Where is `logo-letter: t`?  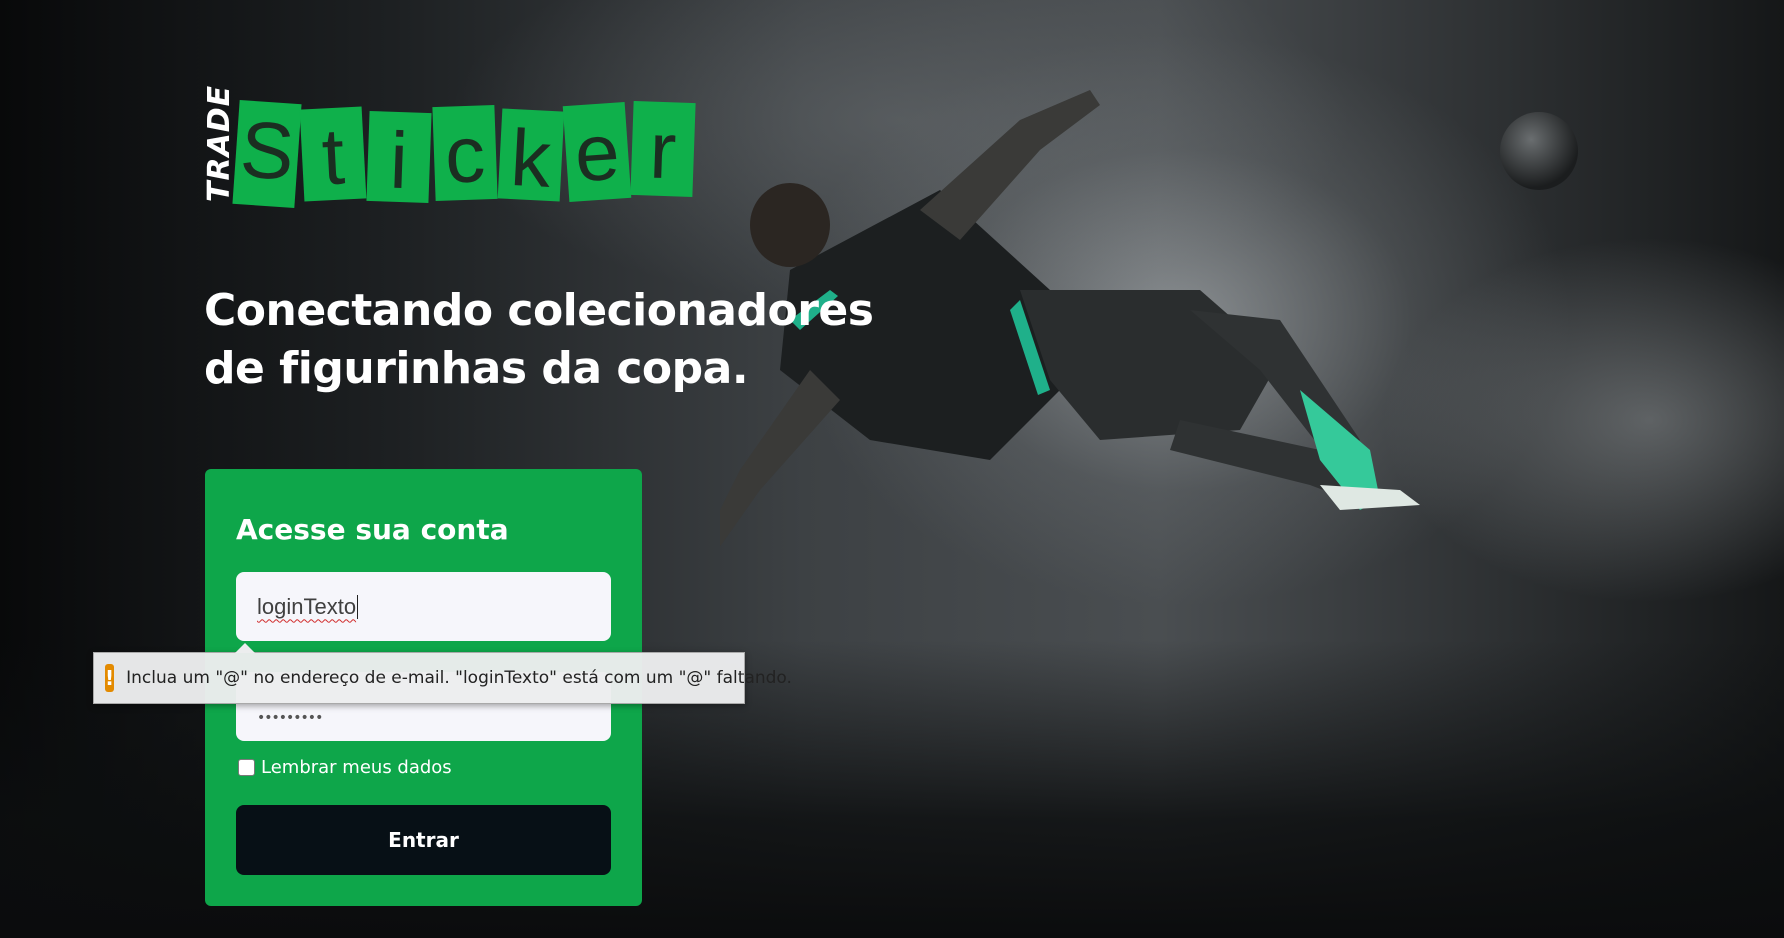
logo-letter: t is located at coordinates (333, 154).